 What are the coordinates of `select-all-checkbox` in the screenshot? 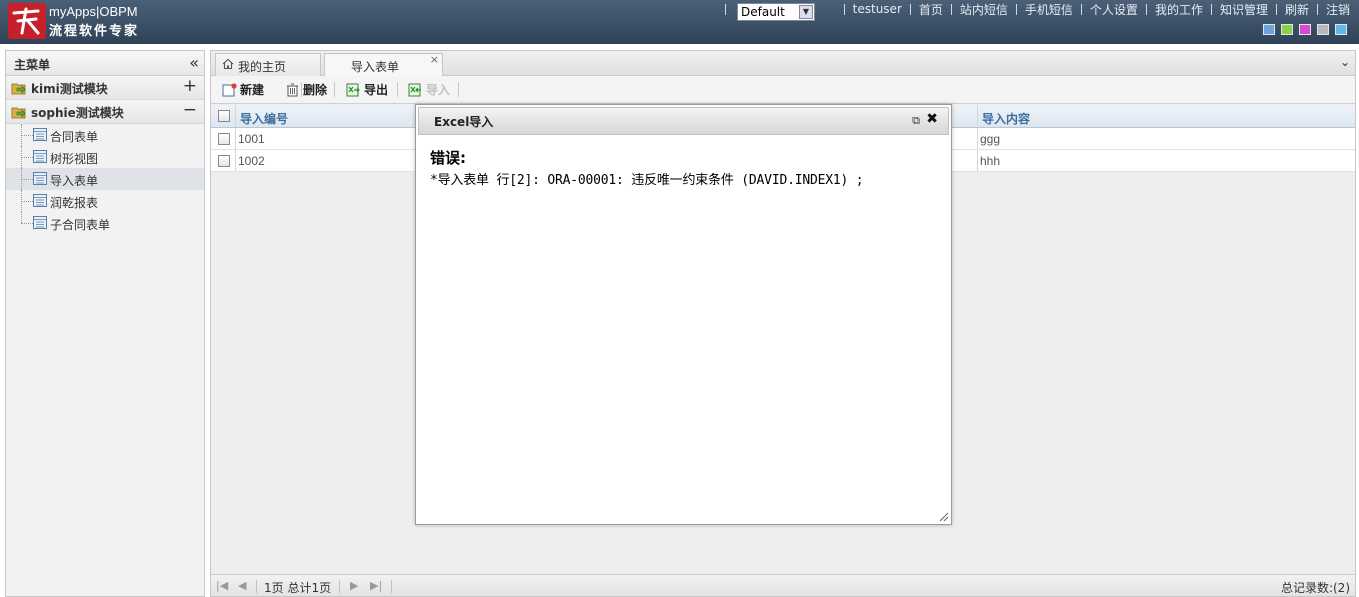 It's located at (224, 116).